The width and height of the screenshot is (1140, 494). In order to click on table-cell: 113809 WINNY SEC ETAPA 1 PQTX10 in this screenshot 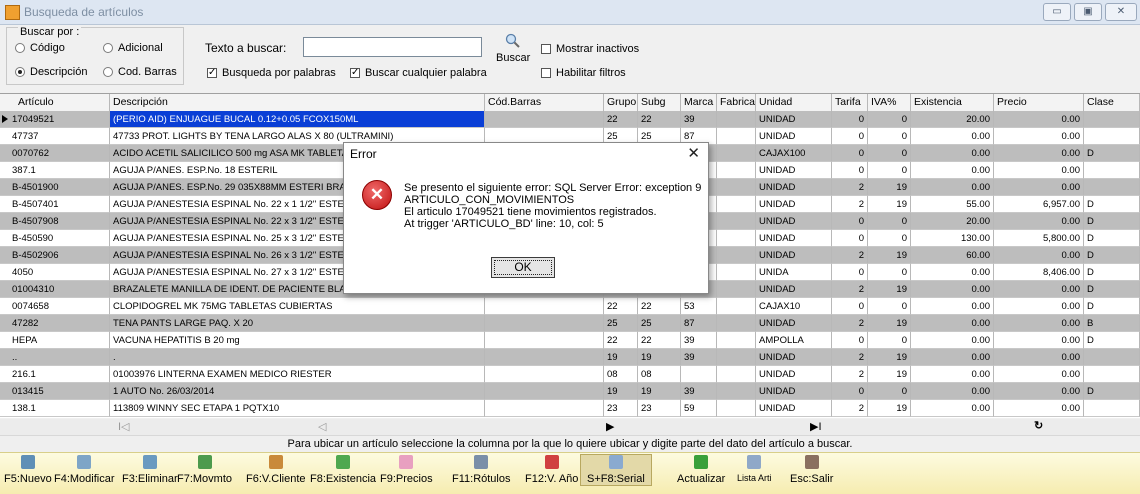, I will do `click(297, 408)`.